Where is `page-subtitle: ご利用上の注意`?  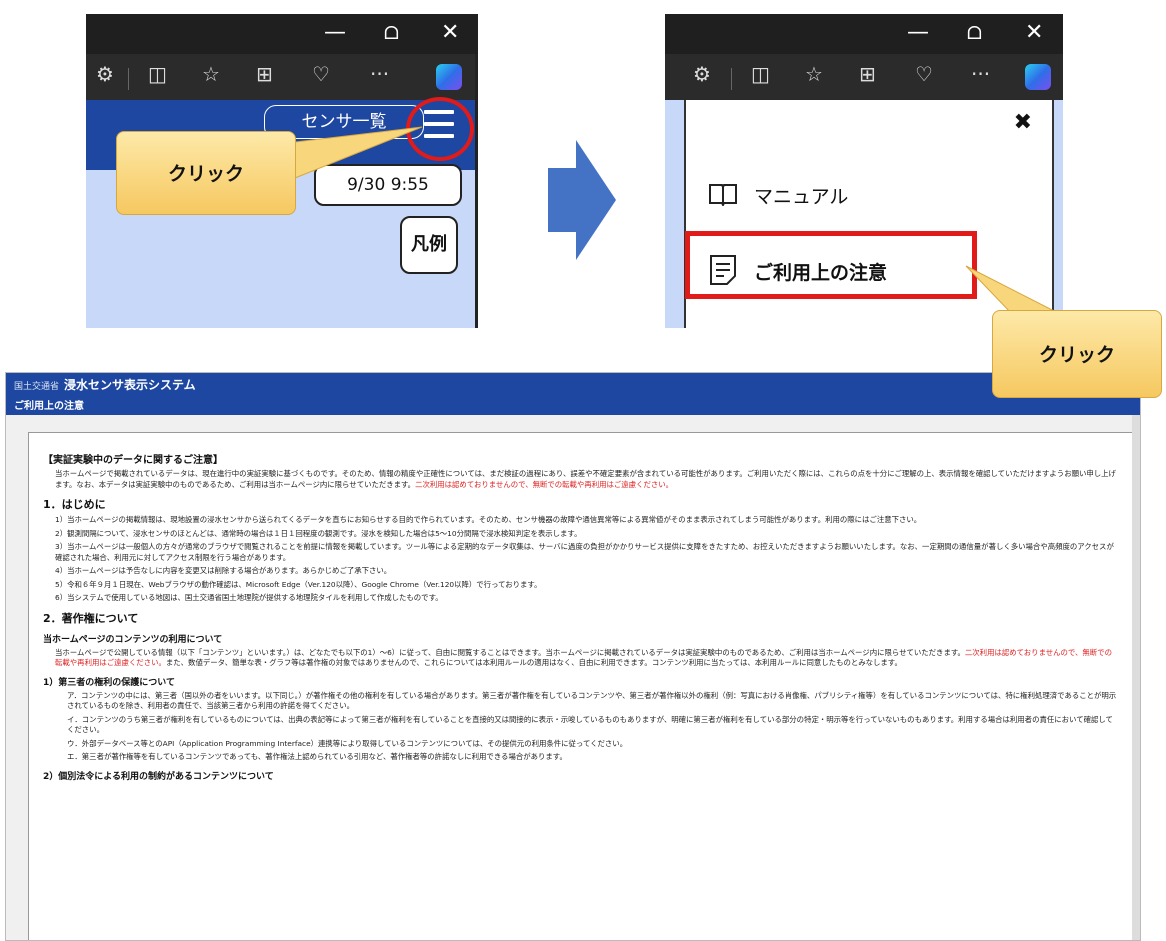 page-subtitle: ご利用上の注意 is located at coordinates (49, 406).